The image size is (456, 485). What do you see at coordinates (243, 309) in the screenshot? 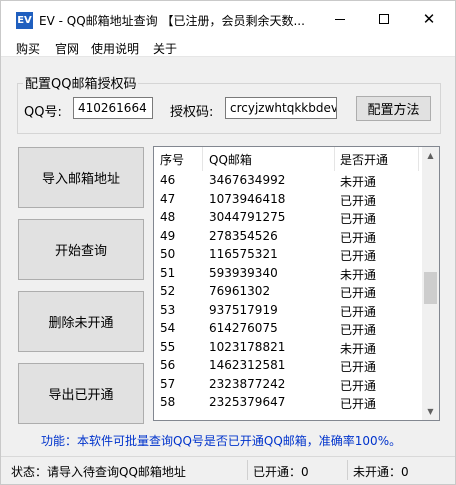
I see `row-email: 937517919` at bounding box center [243, 309].